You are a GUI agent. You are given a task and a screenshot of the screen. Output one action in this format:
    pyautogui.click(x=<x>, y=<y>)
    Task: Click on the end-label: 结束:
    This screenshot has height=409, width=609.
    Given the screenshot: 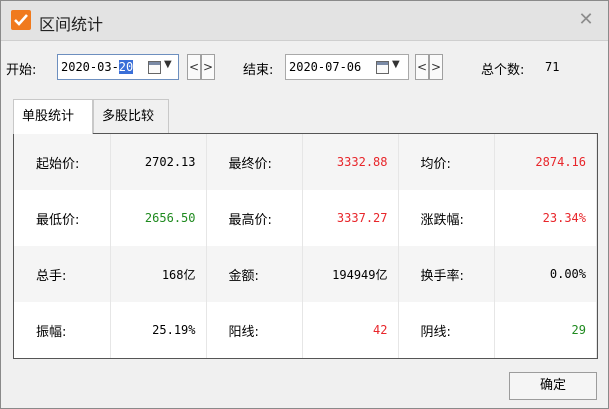 What is the action you would take?
    pyautogui.click(x=258, y=70)
    